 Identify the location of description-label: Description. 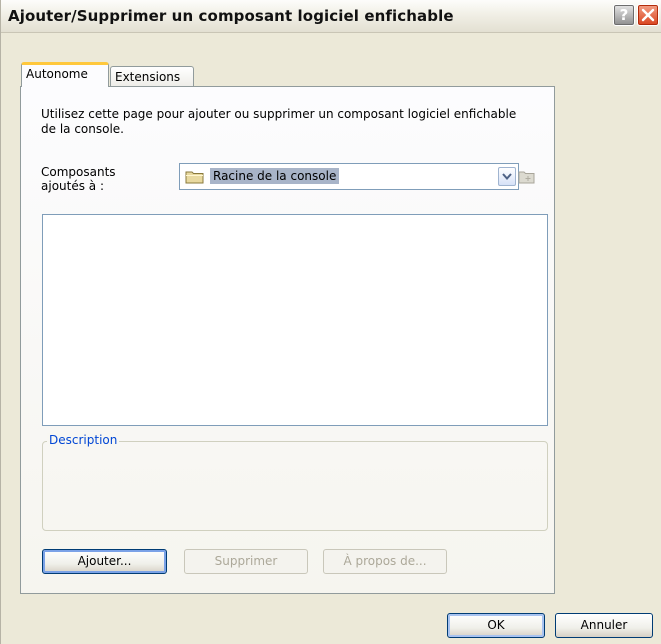
(83, 440).